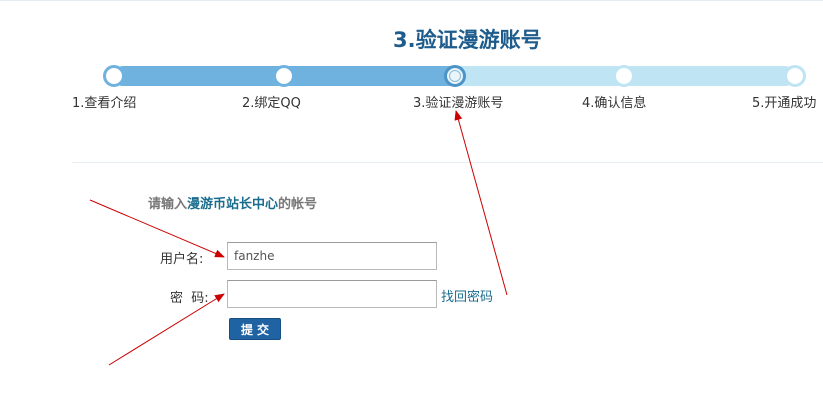 This screenshot has height=405, width=823. What do you see at coordinates (157, 228) in the screenshot?
I see `arrow-to-username` at bounding box center [157, 228].